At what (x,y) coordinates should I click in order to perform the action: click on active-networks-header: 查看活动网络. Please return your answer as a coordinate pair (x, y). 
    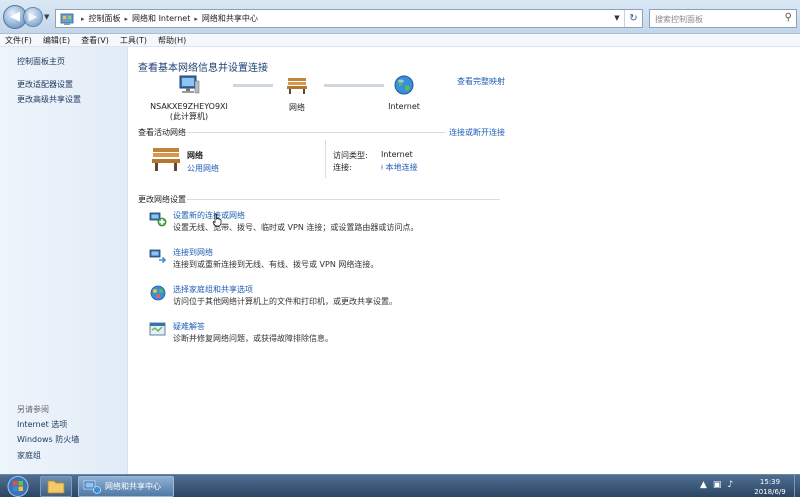
    Looking at the image, I should click on (162, 132).